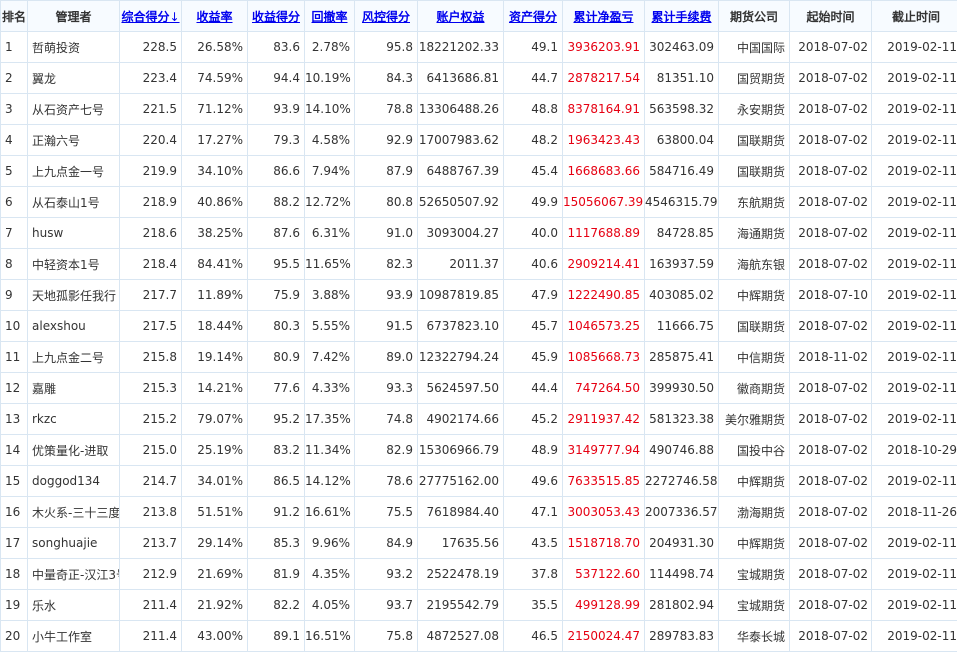 This screenshot has width=957, height=652. What do you see at coordinates (682, 202) in the screenshot?
I see `cell-fees: 4546315.79` at bounding box center [682, 202].